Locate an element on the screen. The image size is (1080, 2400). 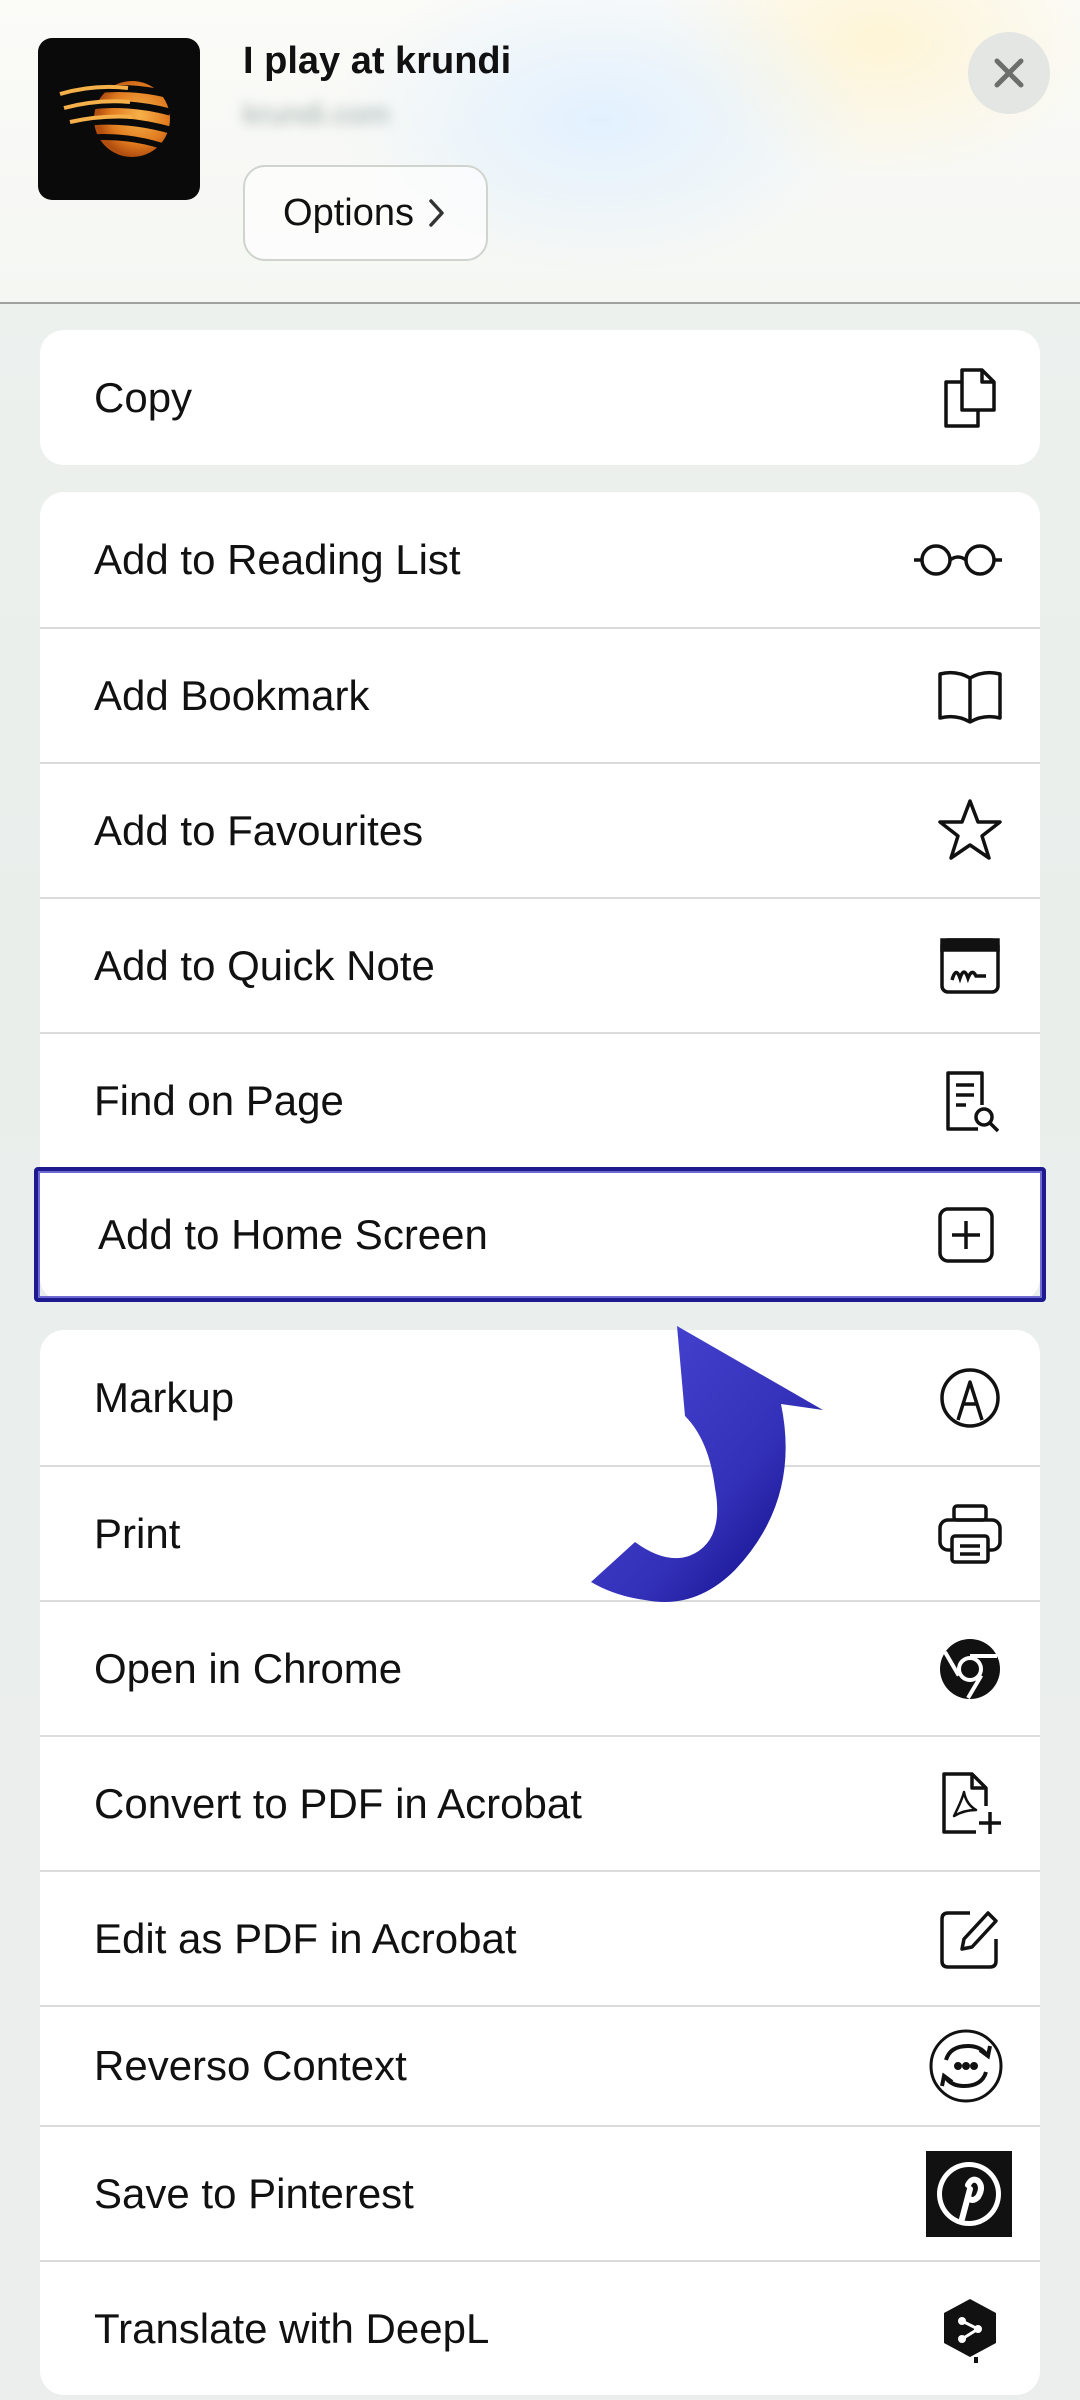
markup-pen-icon is located at coordinates (970, 1398).